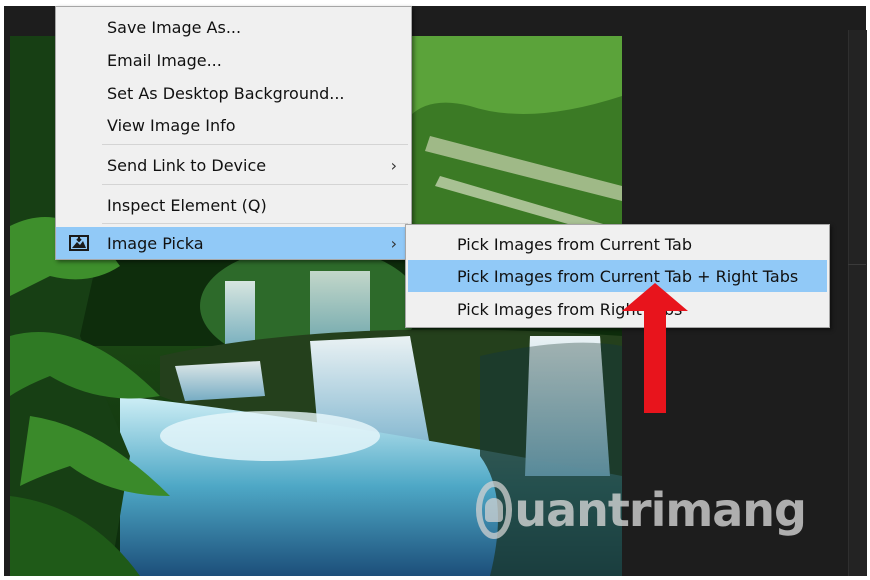  I want to click on quantrimang-watermark: uantrimang, so click(641, 510).